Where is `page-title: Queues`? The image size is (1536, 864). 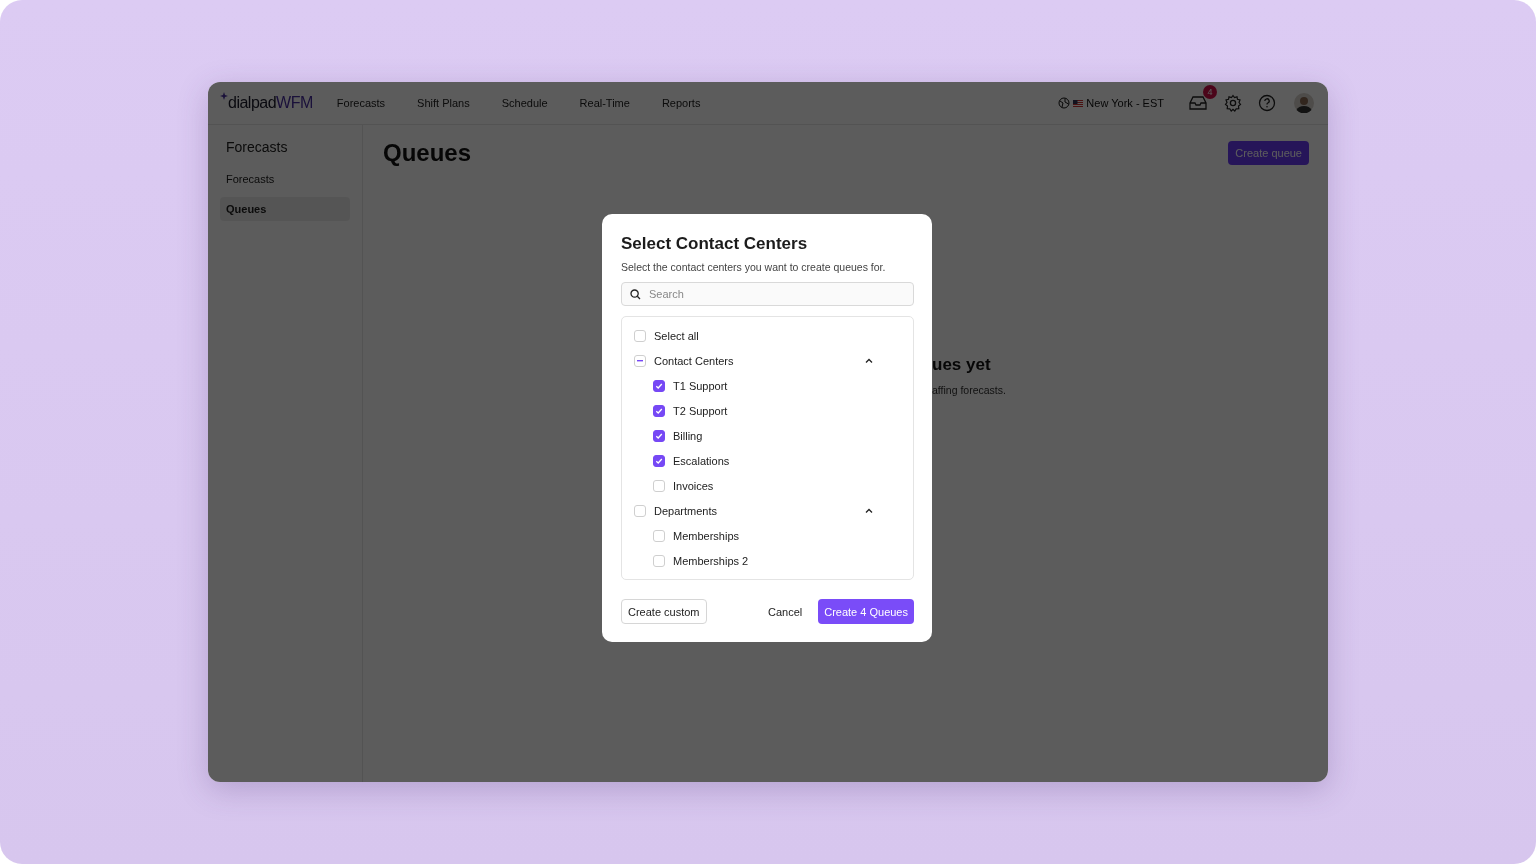 page-title: Queues is located at coordinates (427, 153).